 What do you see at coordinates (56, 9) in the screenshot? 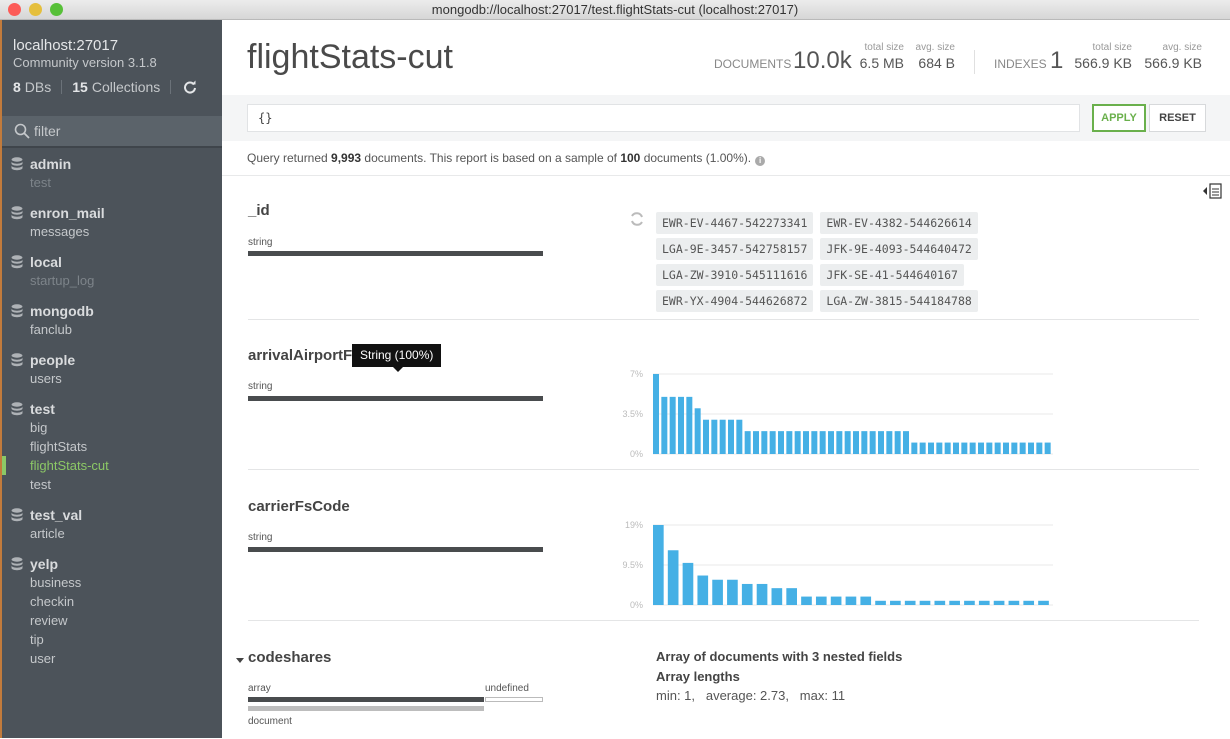
I see `zoom-window-button` at bounding box center [56, 9].